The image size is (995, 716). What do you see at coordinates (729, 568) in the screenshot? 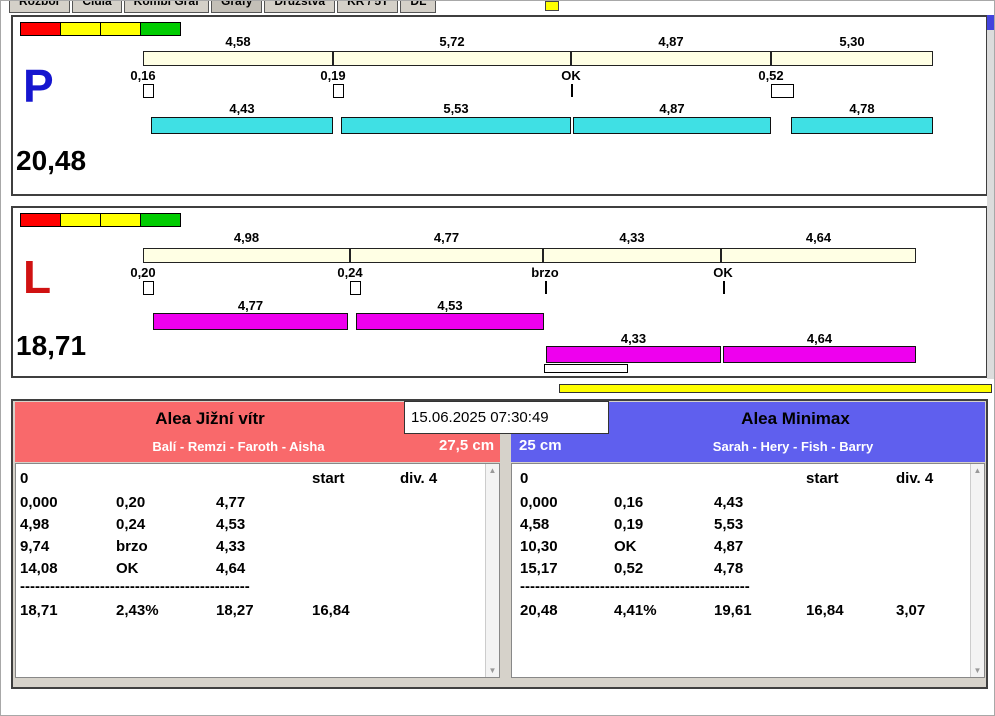
I see `table-cell: 4,78` at bounding box center [729, 568].